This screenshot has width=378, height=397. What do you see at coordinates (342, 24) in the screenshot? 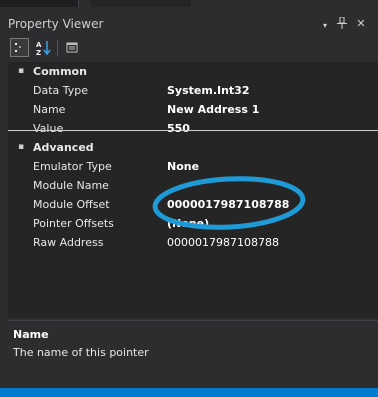
I see `pin-icon` at bounding box center [342, 24].